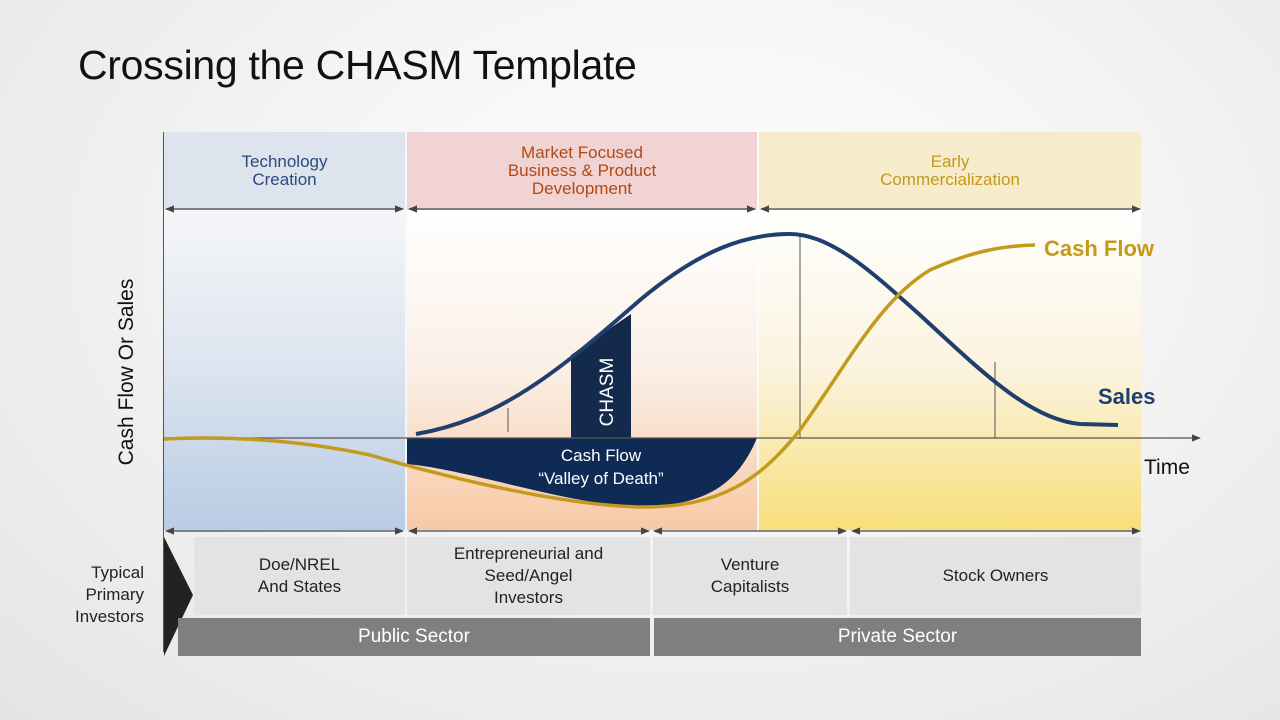 Image resolution: width=1280 pixels, height=720 pixels. I want to click on investor-line: Seed/Angel, so click(528, 575).